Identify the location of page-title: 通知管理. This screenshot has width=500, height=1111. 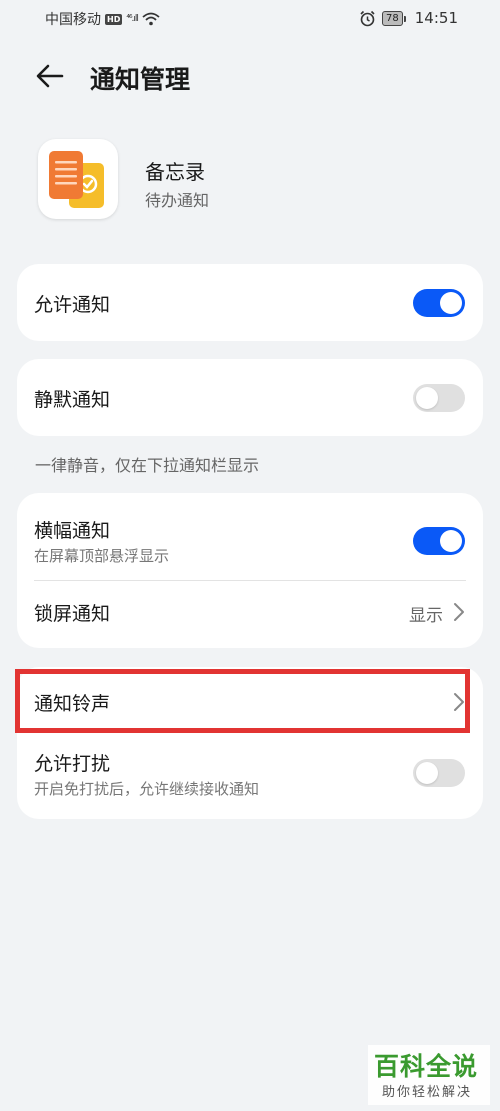
(140, 79).